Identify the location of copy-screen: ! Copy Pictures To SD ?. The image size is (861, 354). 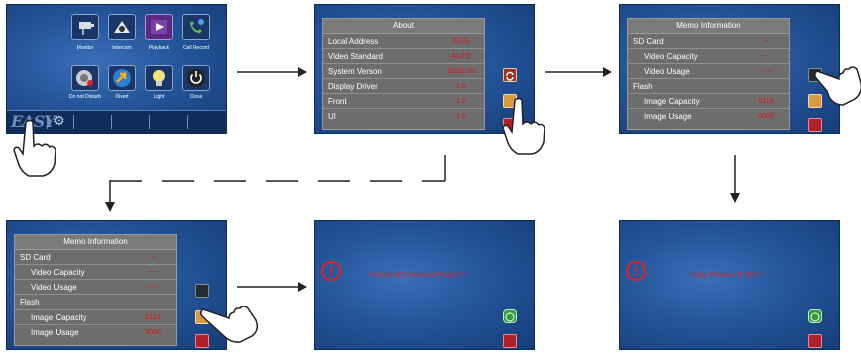
(729, 285).